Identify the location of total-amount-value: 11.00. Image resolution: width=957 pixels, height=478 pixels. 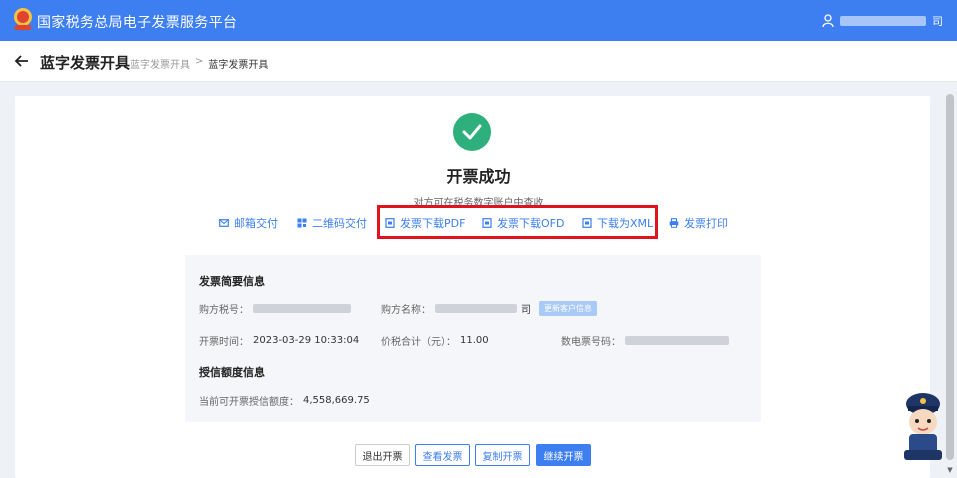
(474, 340).